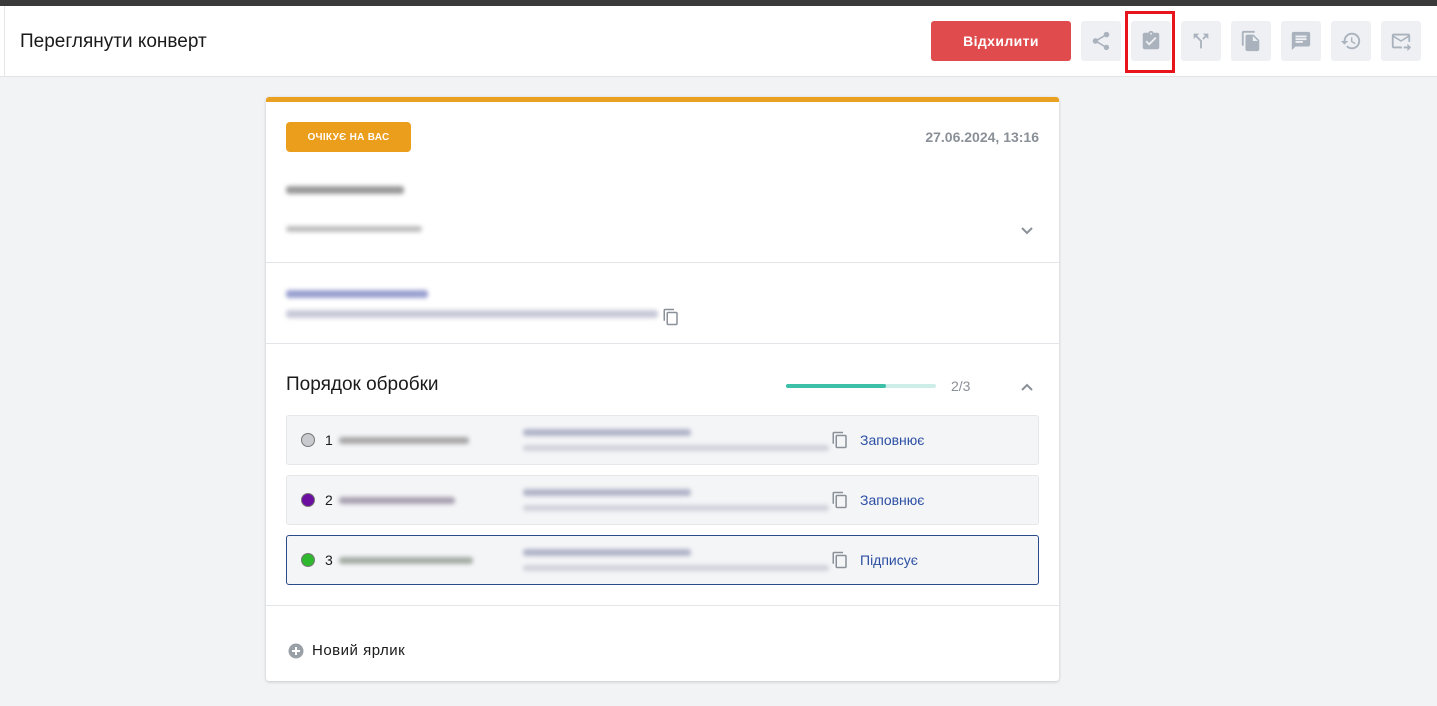  I want to click on workflow-progress-fill, so click(836, 386).